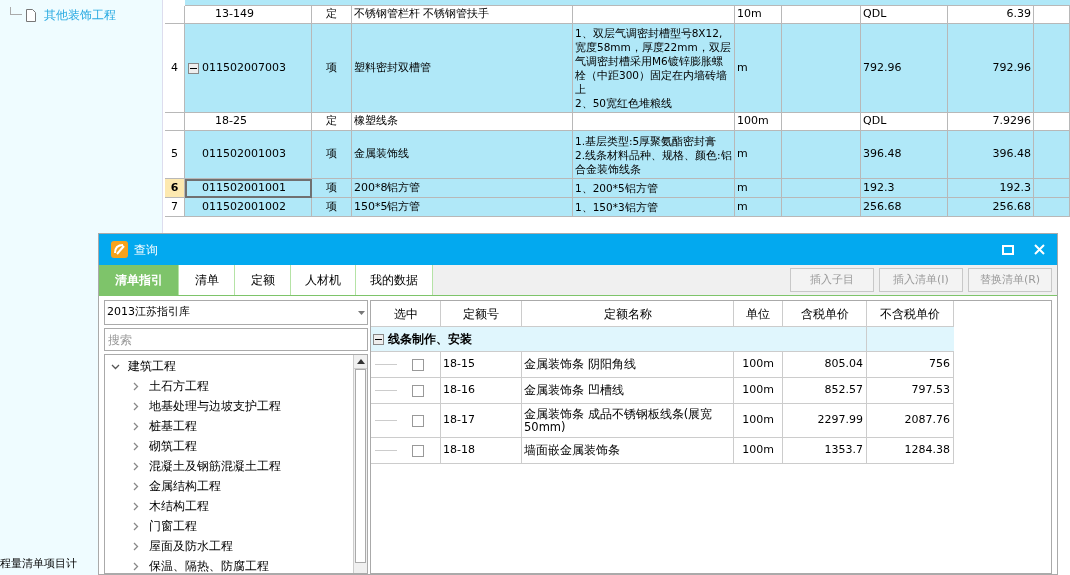 The height and width of the screenshot is (575, 1070). I want to click on table-cell: 1、200*5铝方管, so click(654, 188).